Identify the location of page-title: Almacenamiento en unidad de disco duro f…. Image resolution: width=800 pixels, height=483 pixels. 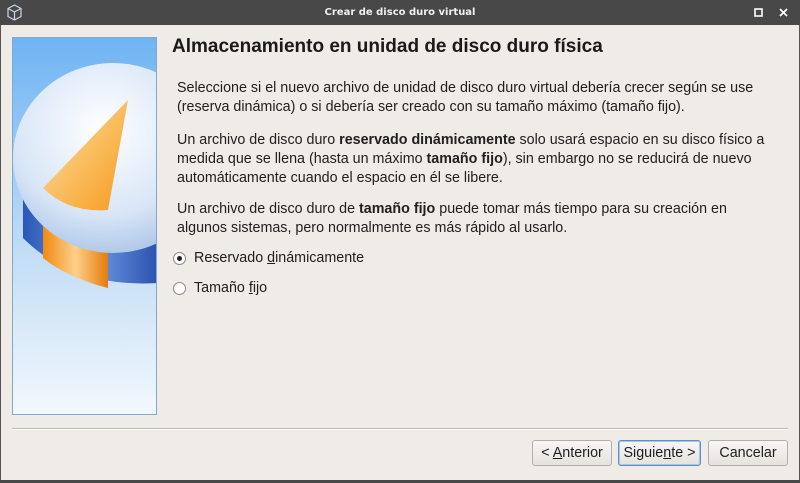
(387, 46).